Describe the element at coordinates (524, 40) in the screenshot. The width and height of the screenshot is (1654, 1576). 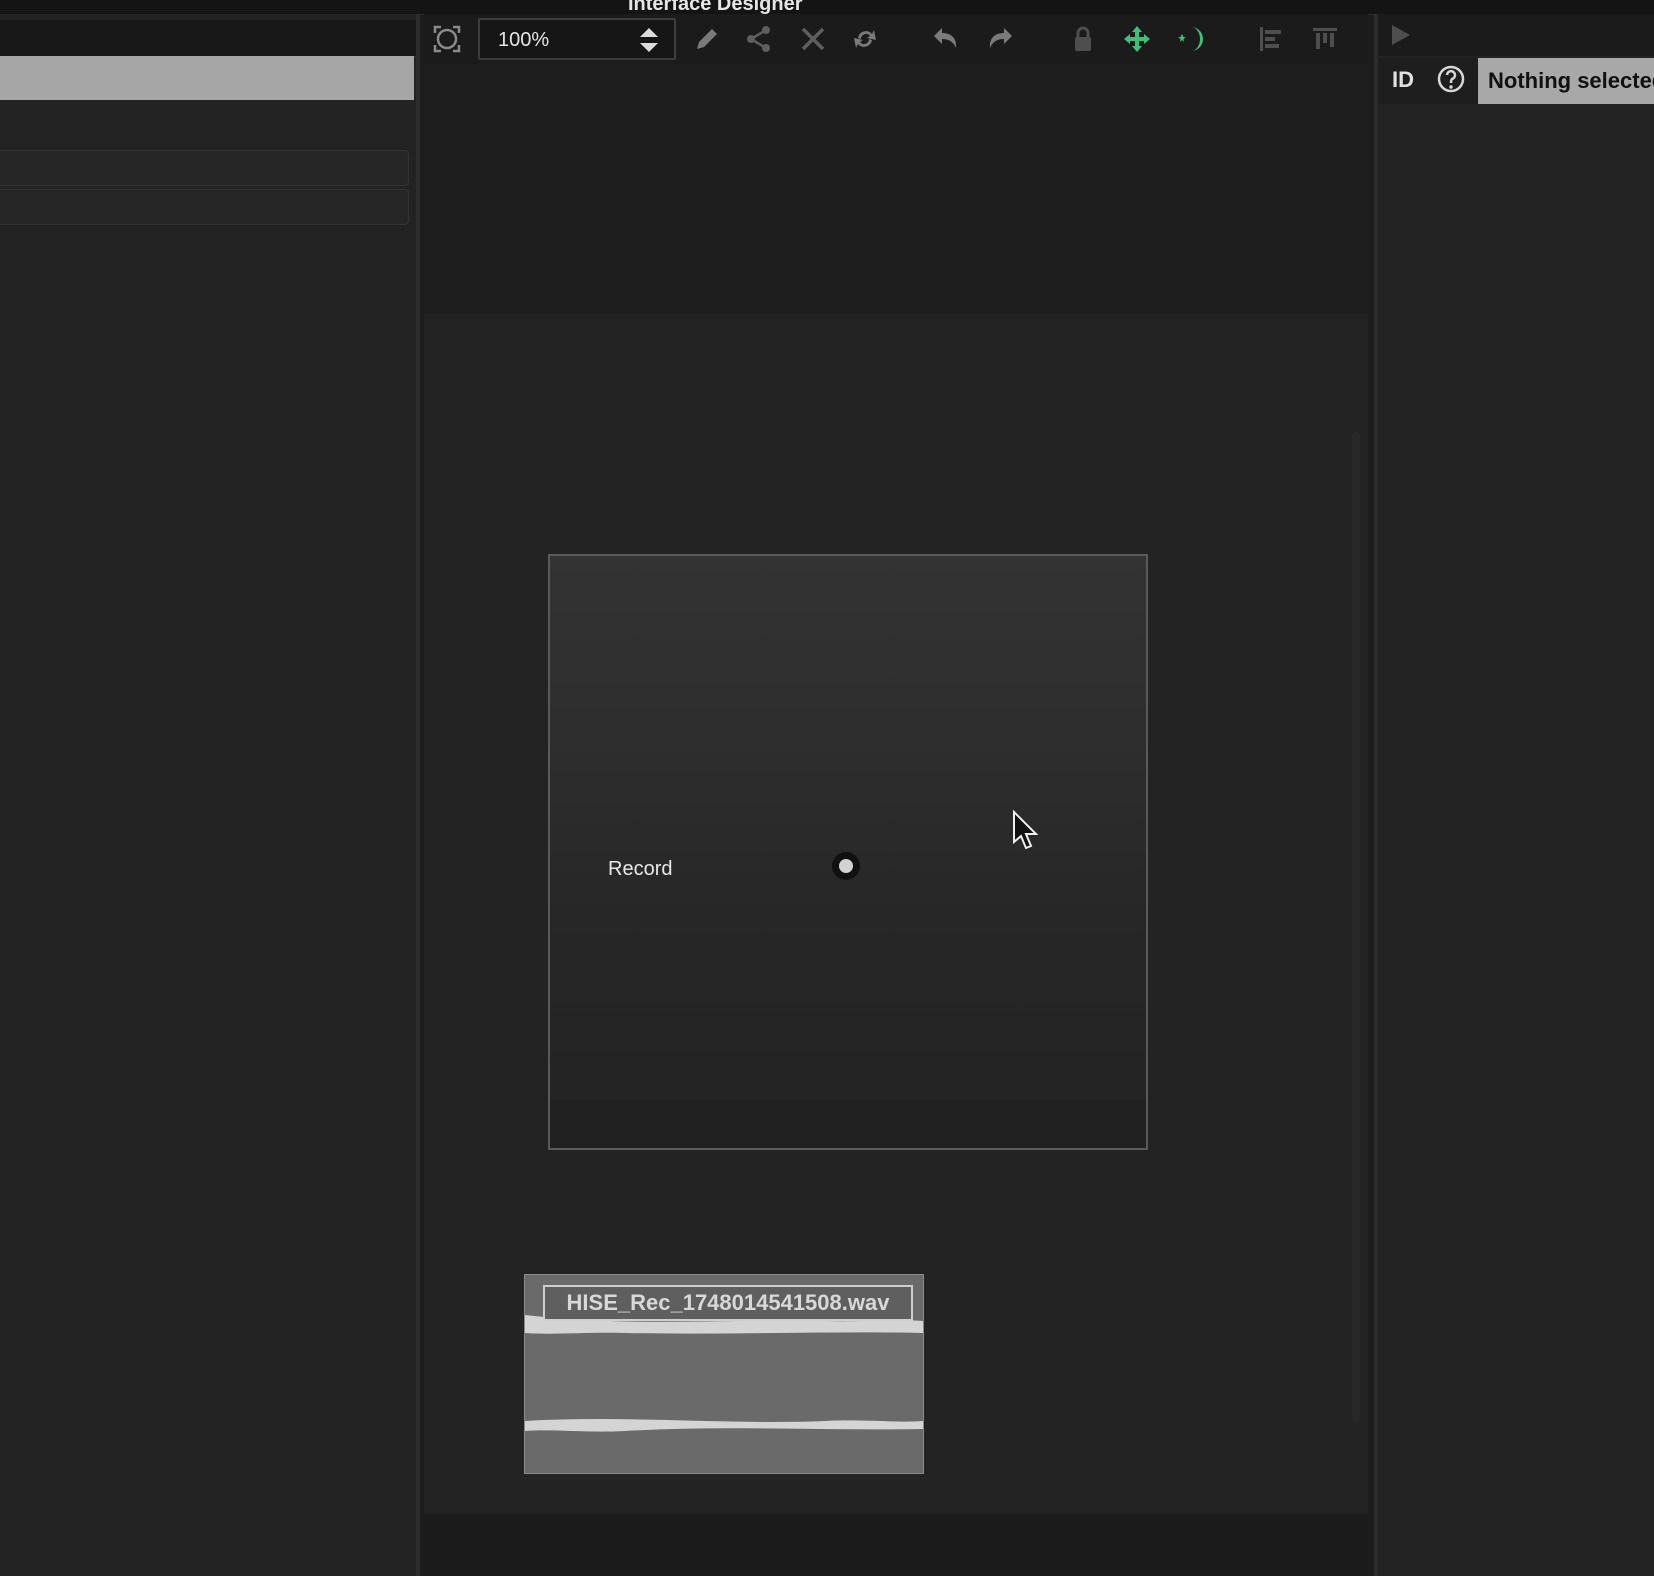
I see `zoom-value: 100%` at that location.